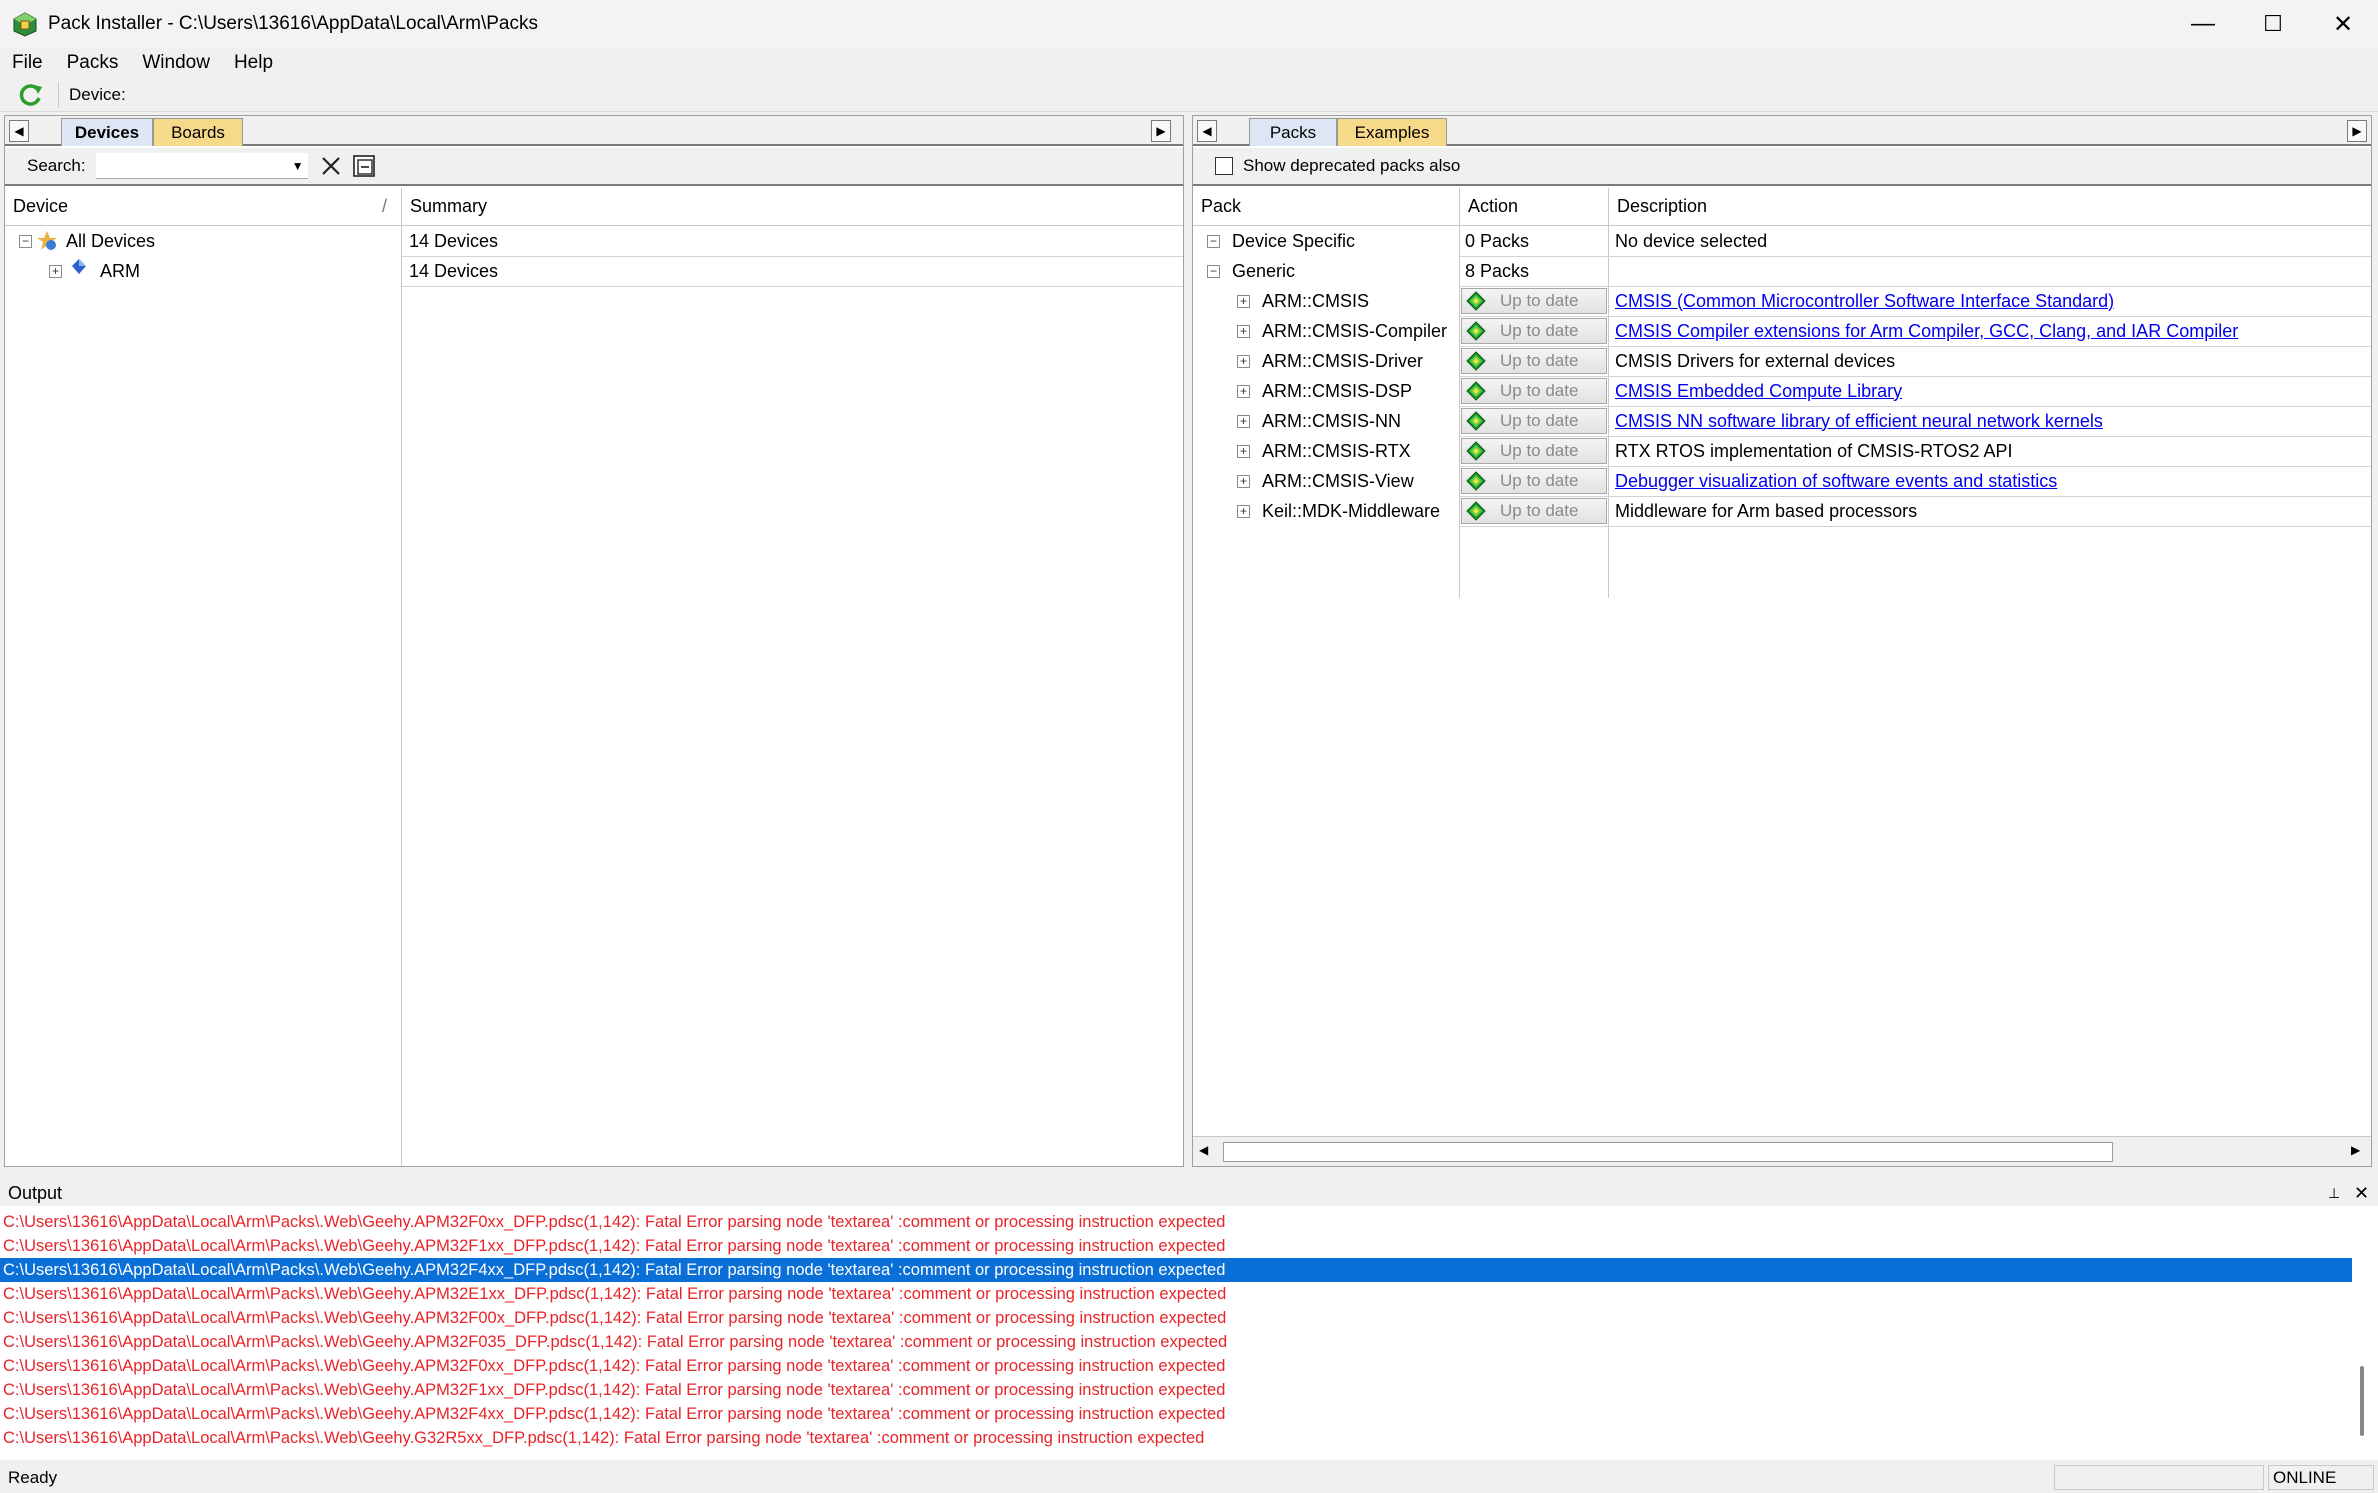 The height and width of the screenshot is (1493, 2378). What do you see at coordinates (120, 270) in the screenshot?
I see `tree-label: ARM` at bounding box center [120, 270].